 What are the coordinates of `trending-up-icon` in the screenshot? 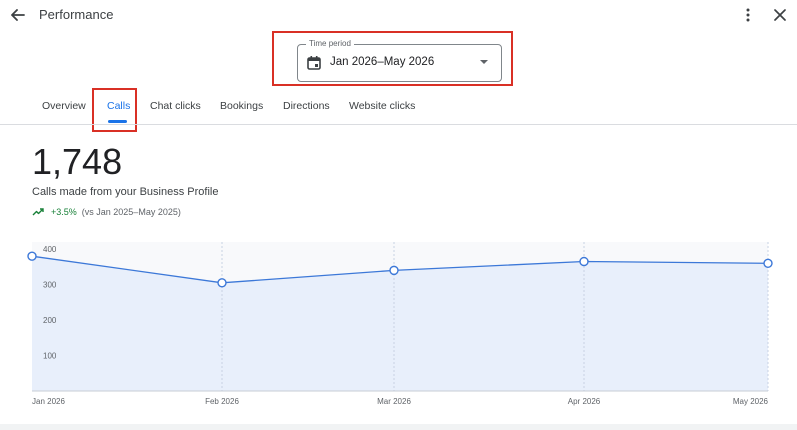 It's located at (38, 212).